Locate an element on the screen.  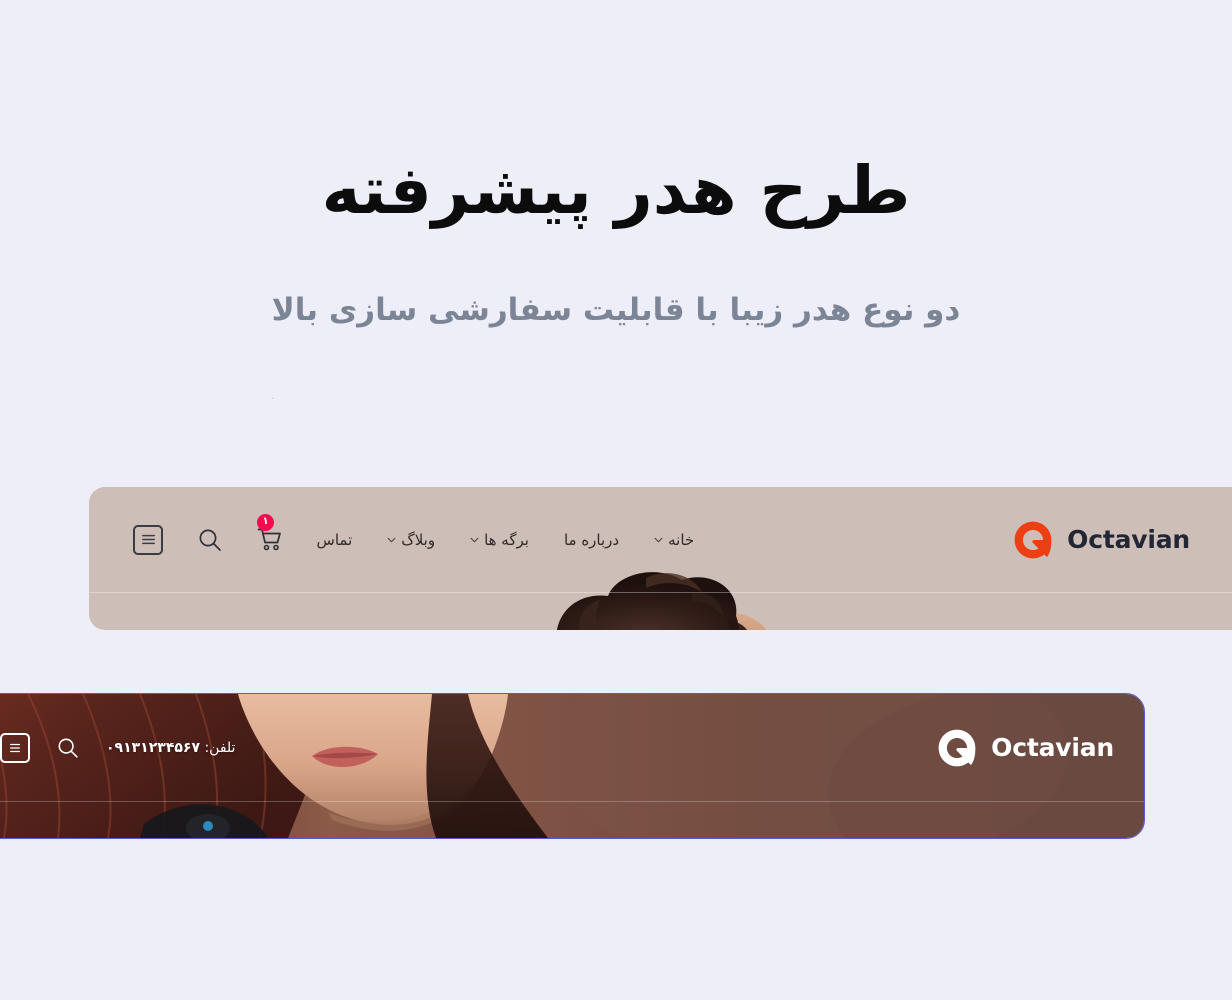
header-two-divider is located at coordinates (572, 801).